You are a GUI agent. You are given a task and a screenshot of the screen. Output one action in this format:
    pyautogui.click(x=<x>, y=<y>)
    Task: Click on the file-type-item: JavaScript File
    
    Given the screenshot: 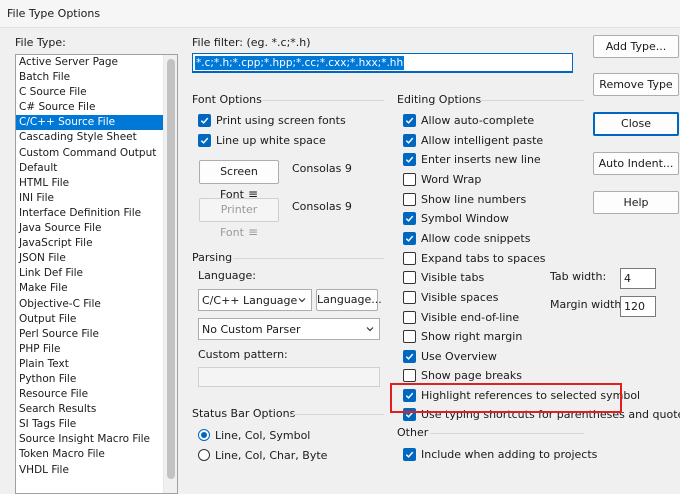 What is the action you would take?
    pyautogui.click(x=90, y=243)
    